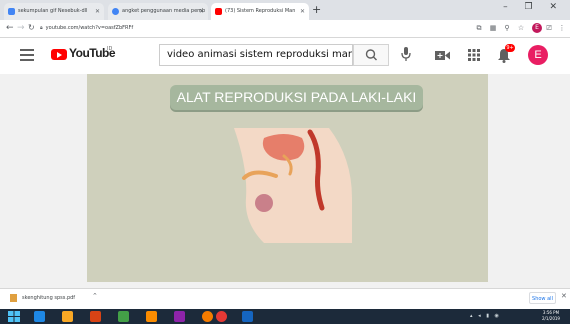  Describe the element at coordinates (31, 28) in the screenshot. I see `reload-icon: ↻` at that location.